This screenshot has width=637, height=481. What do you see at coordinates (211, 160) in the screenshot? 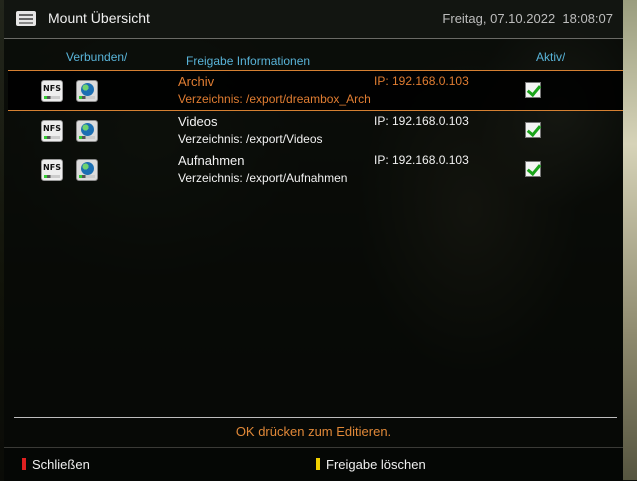
I see `mount-name: Aufnahmen` at bounding box center [211, 160].